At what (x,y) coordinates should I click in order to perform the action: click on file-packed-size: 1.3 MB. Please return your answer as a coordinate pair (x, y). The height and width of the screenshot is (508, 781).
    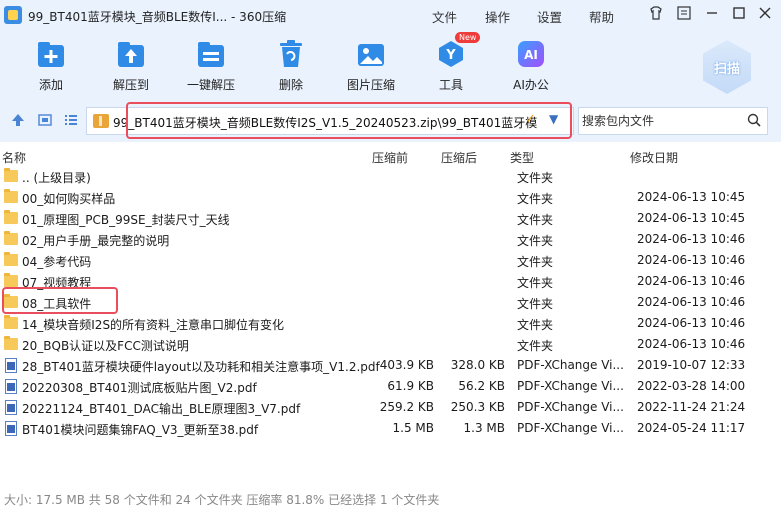
    Looking at the image, I should click on (484, 428).